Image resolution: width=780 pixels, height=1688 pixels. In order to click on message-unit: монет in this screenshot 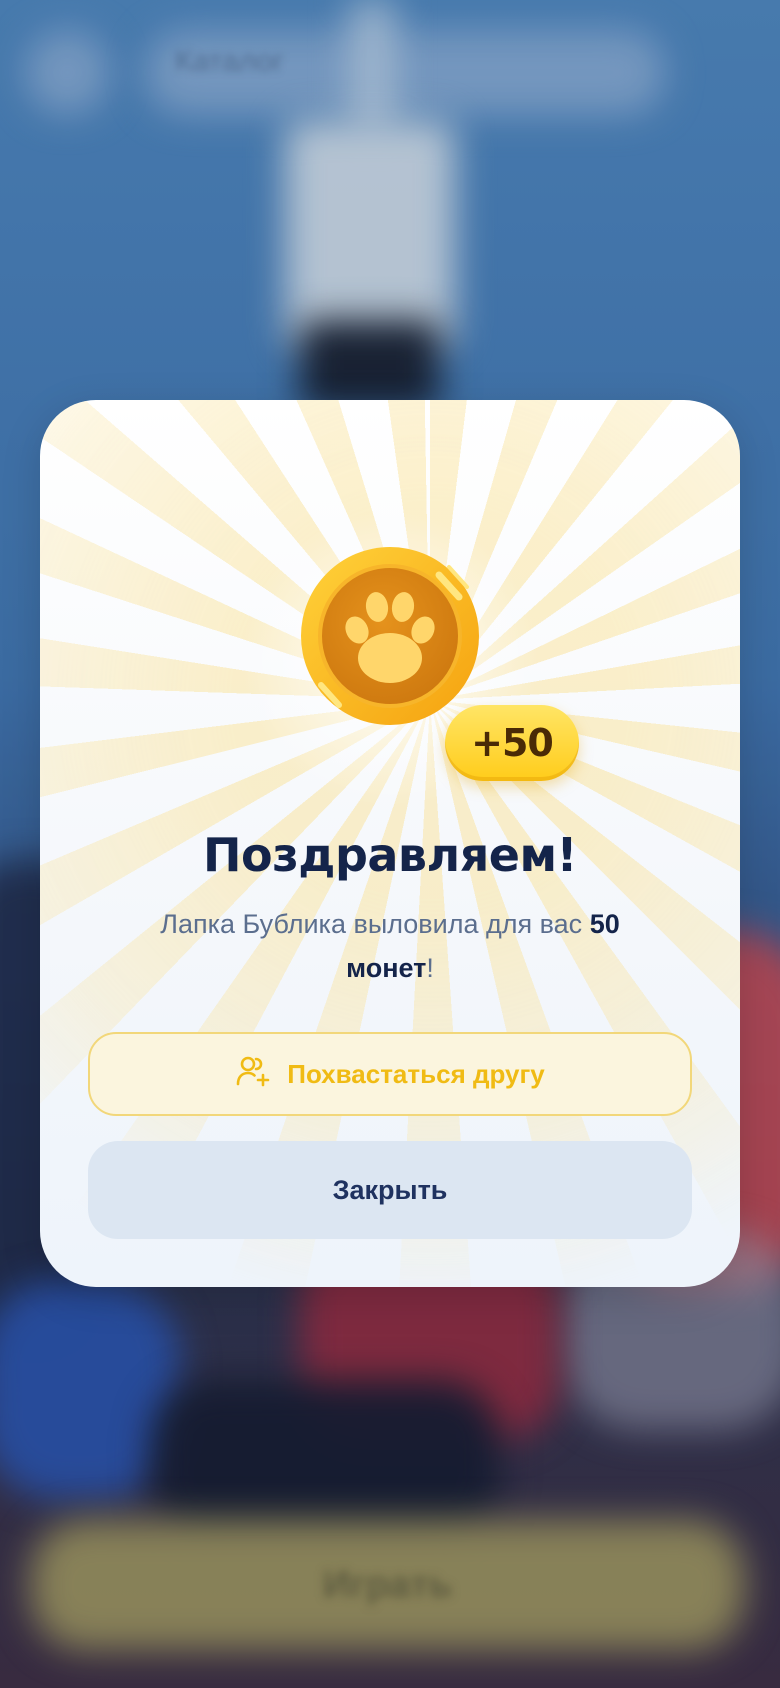, I will do `click(386, 968)`.